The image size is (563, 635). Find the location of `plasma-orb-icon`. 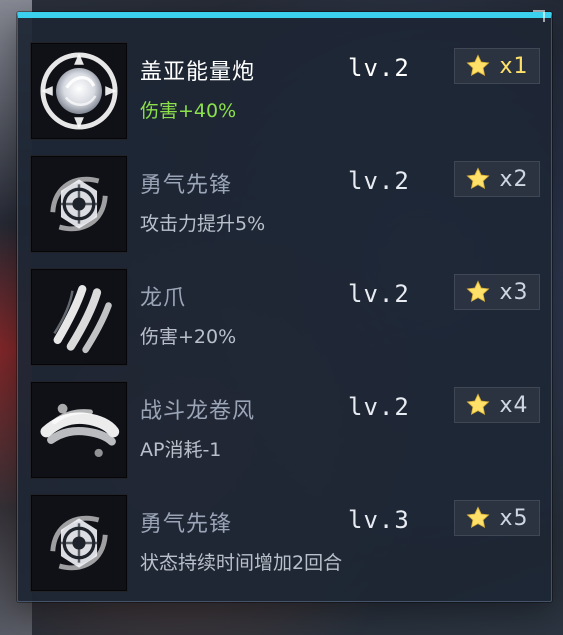

plasma-orb-icon is located at coordinates (79, 91).